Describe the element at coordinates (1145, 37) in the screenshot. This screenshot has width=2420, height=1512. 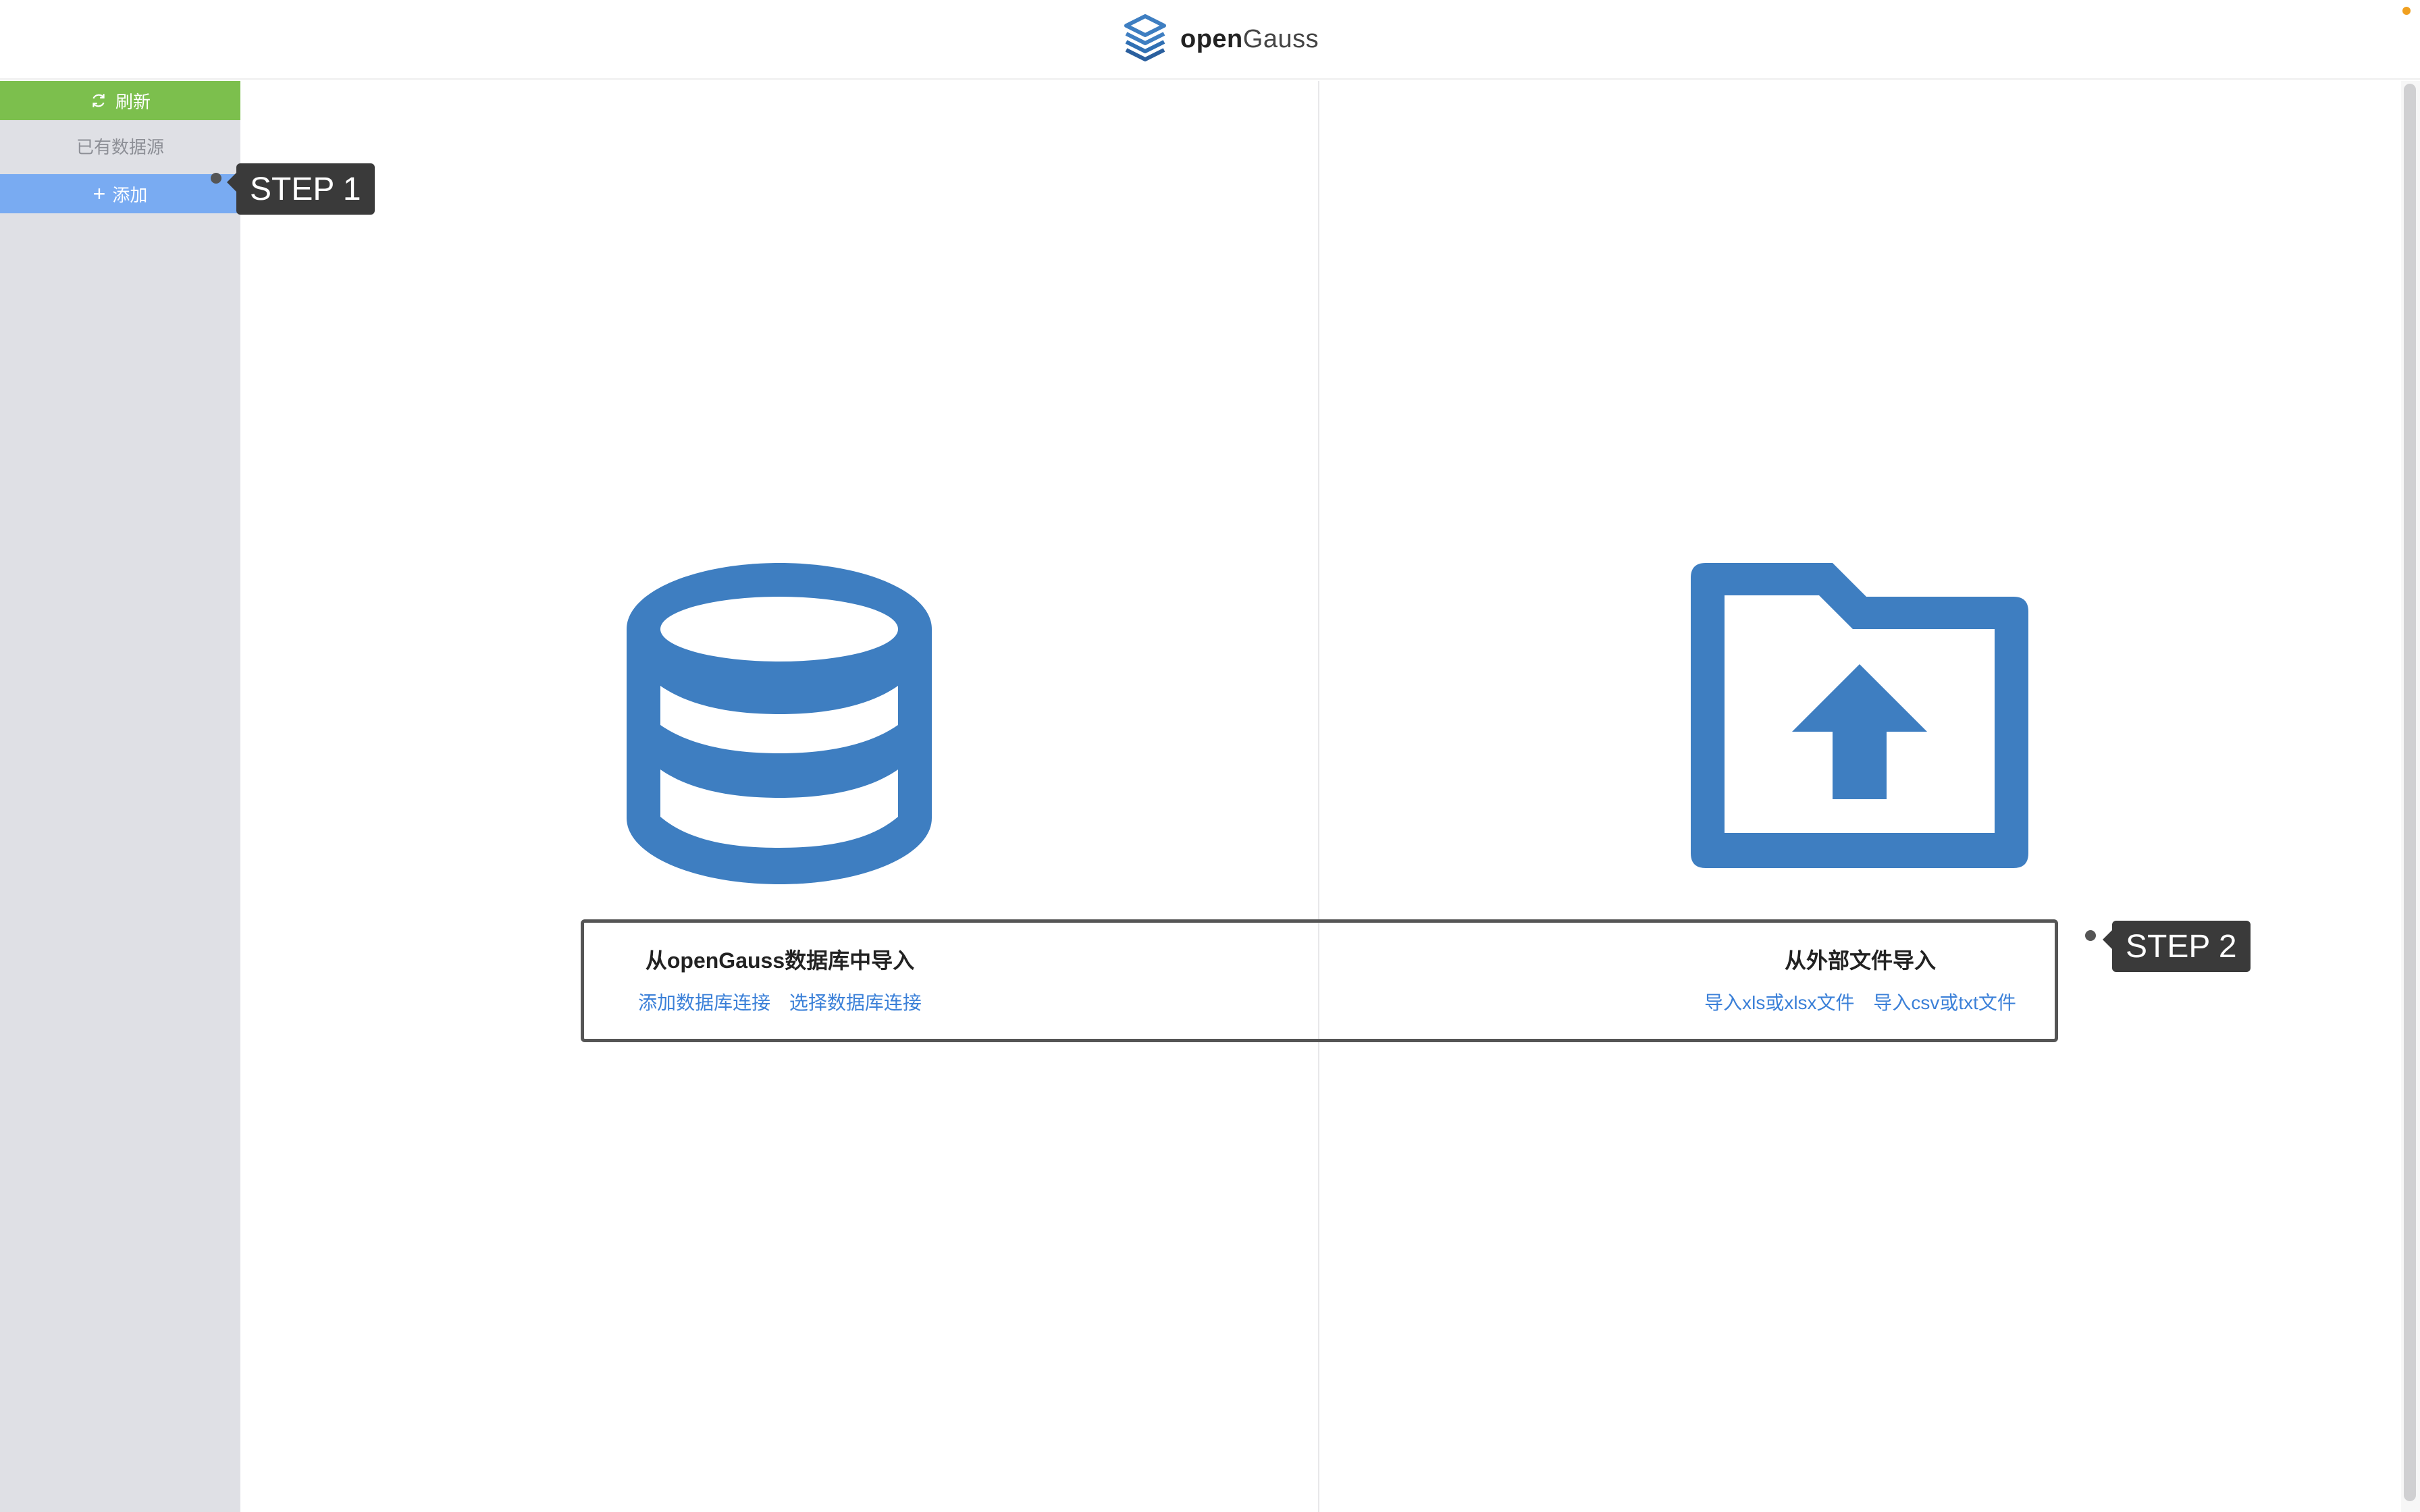
I see `opengauss-layers-icon` at that location.